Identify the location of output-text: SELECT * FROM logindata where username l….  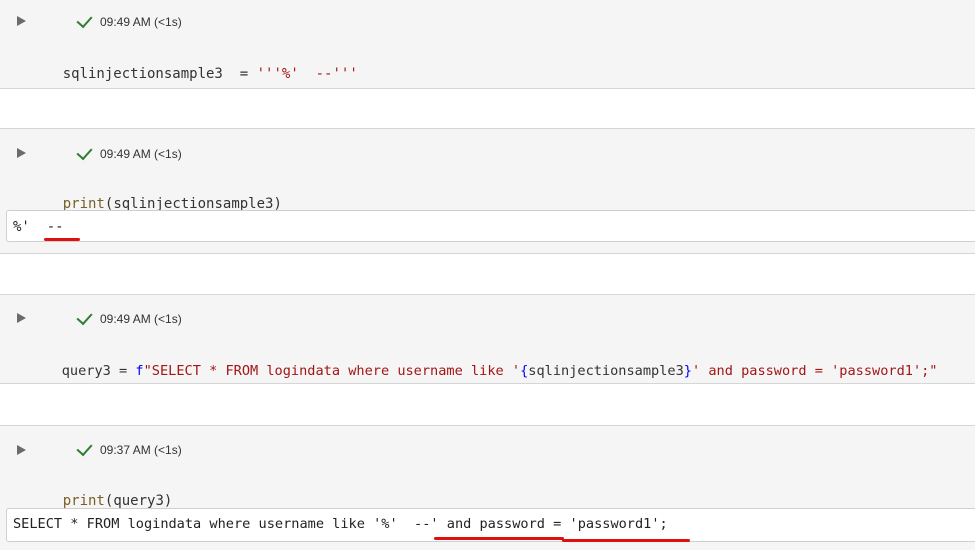
(340, 524).